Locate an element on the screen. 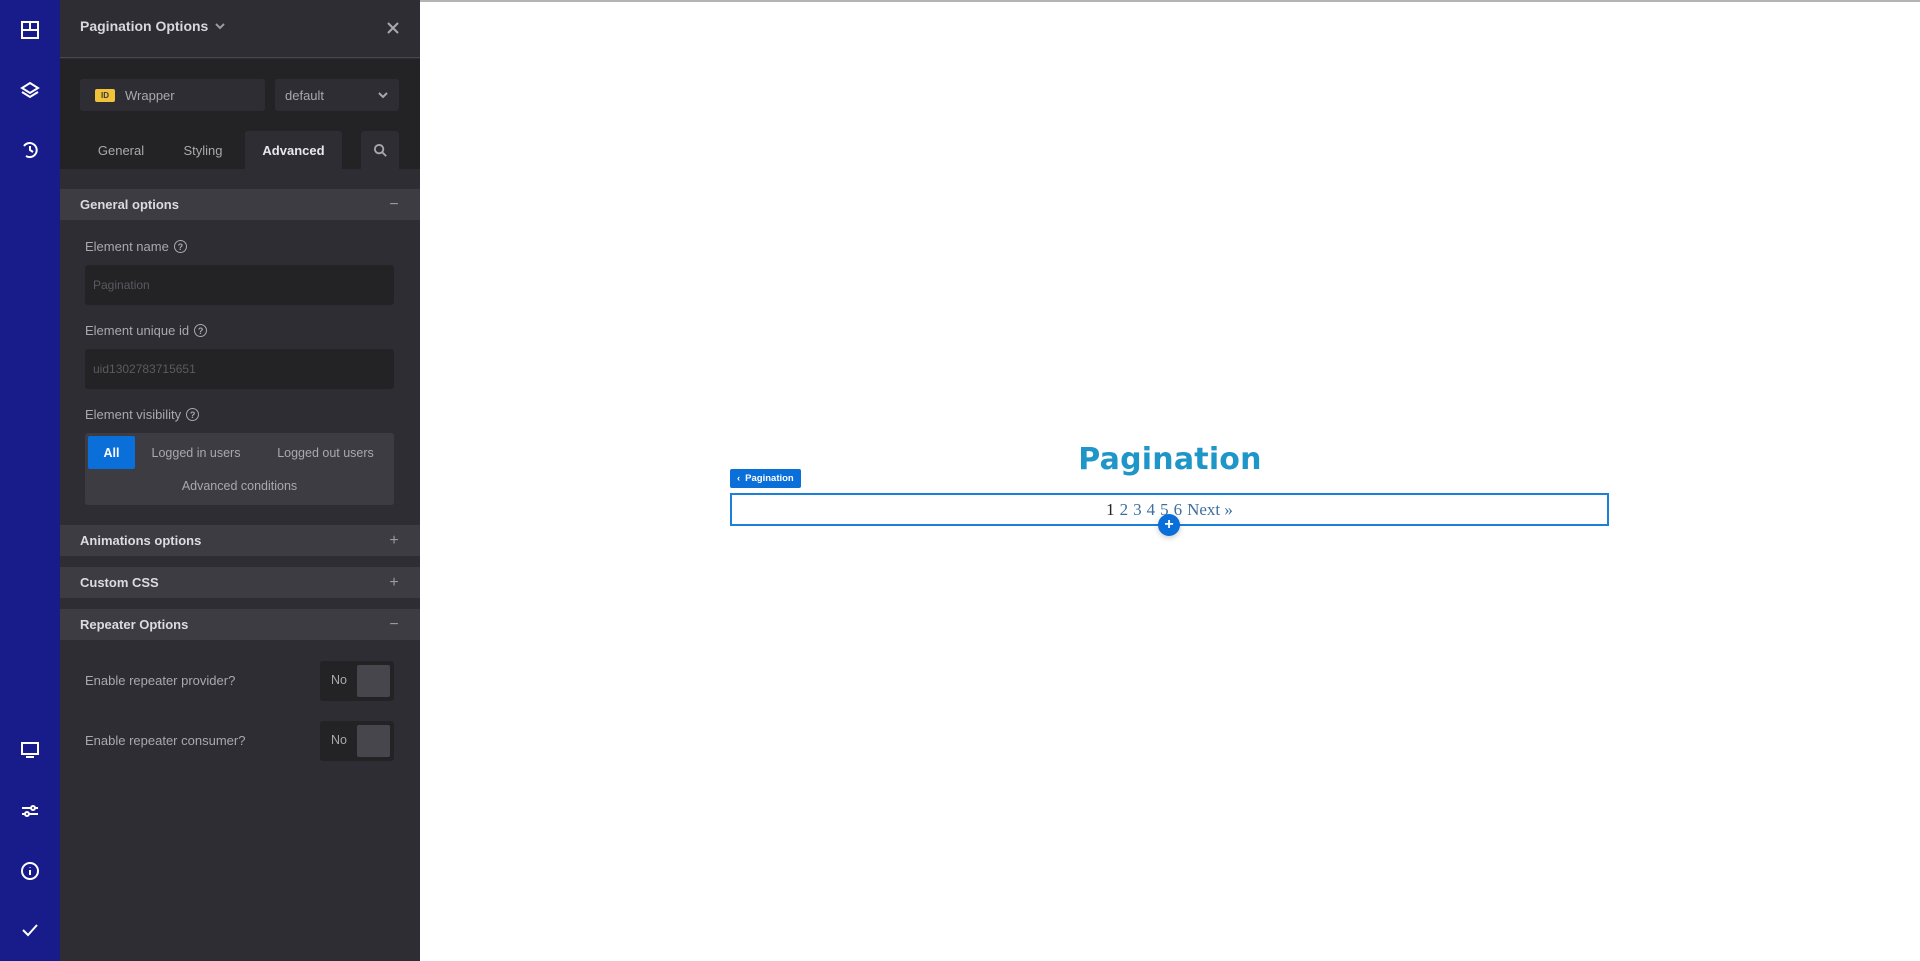  next-page-link: Next » is located at coordinates (1210, 510).